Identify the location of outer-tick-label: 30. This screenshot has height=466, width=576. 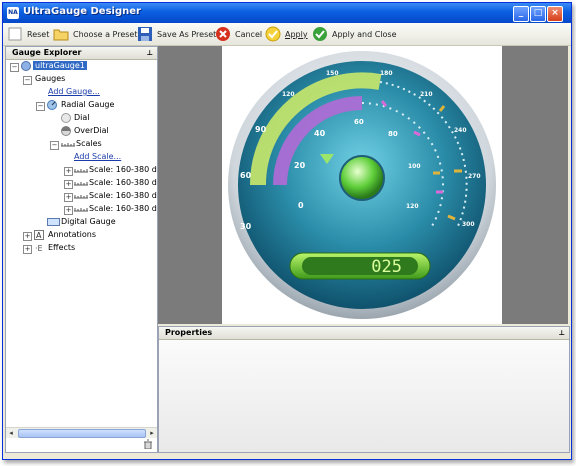
(246, 226).